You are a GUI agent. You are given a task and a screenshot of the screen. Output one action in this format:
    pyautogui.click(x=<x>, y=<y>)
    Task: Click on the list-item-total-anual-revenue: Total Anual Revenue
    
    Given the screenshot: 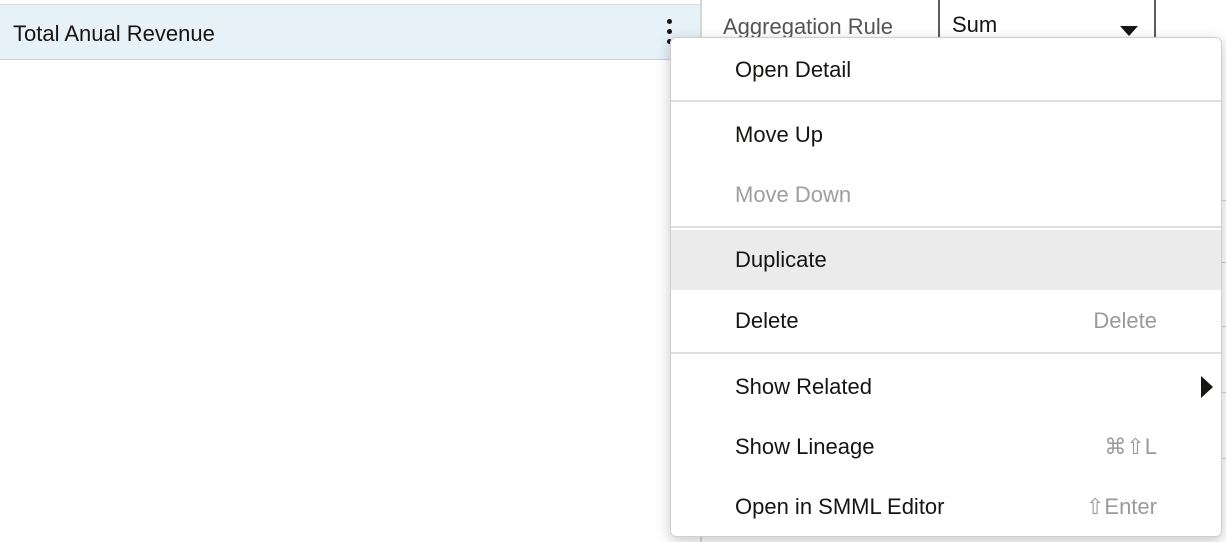 What is the action you would take?
    pyautogui.click(x=350, y=32)
    